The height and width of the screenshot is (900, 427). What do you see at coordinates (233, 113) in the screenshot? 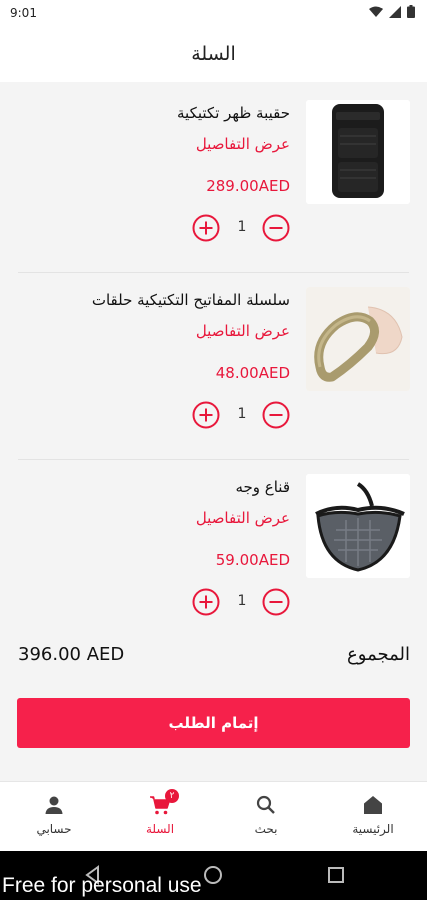
I see `product-name: حقيبة ظهر تكتيكية` at bounding box center [233, 113].